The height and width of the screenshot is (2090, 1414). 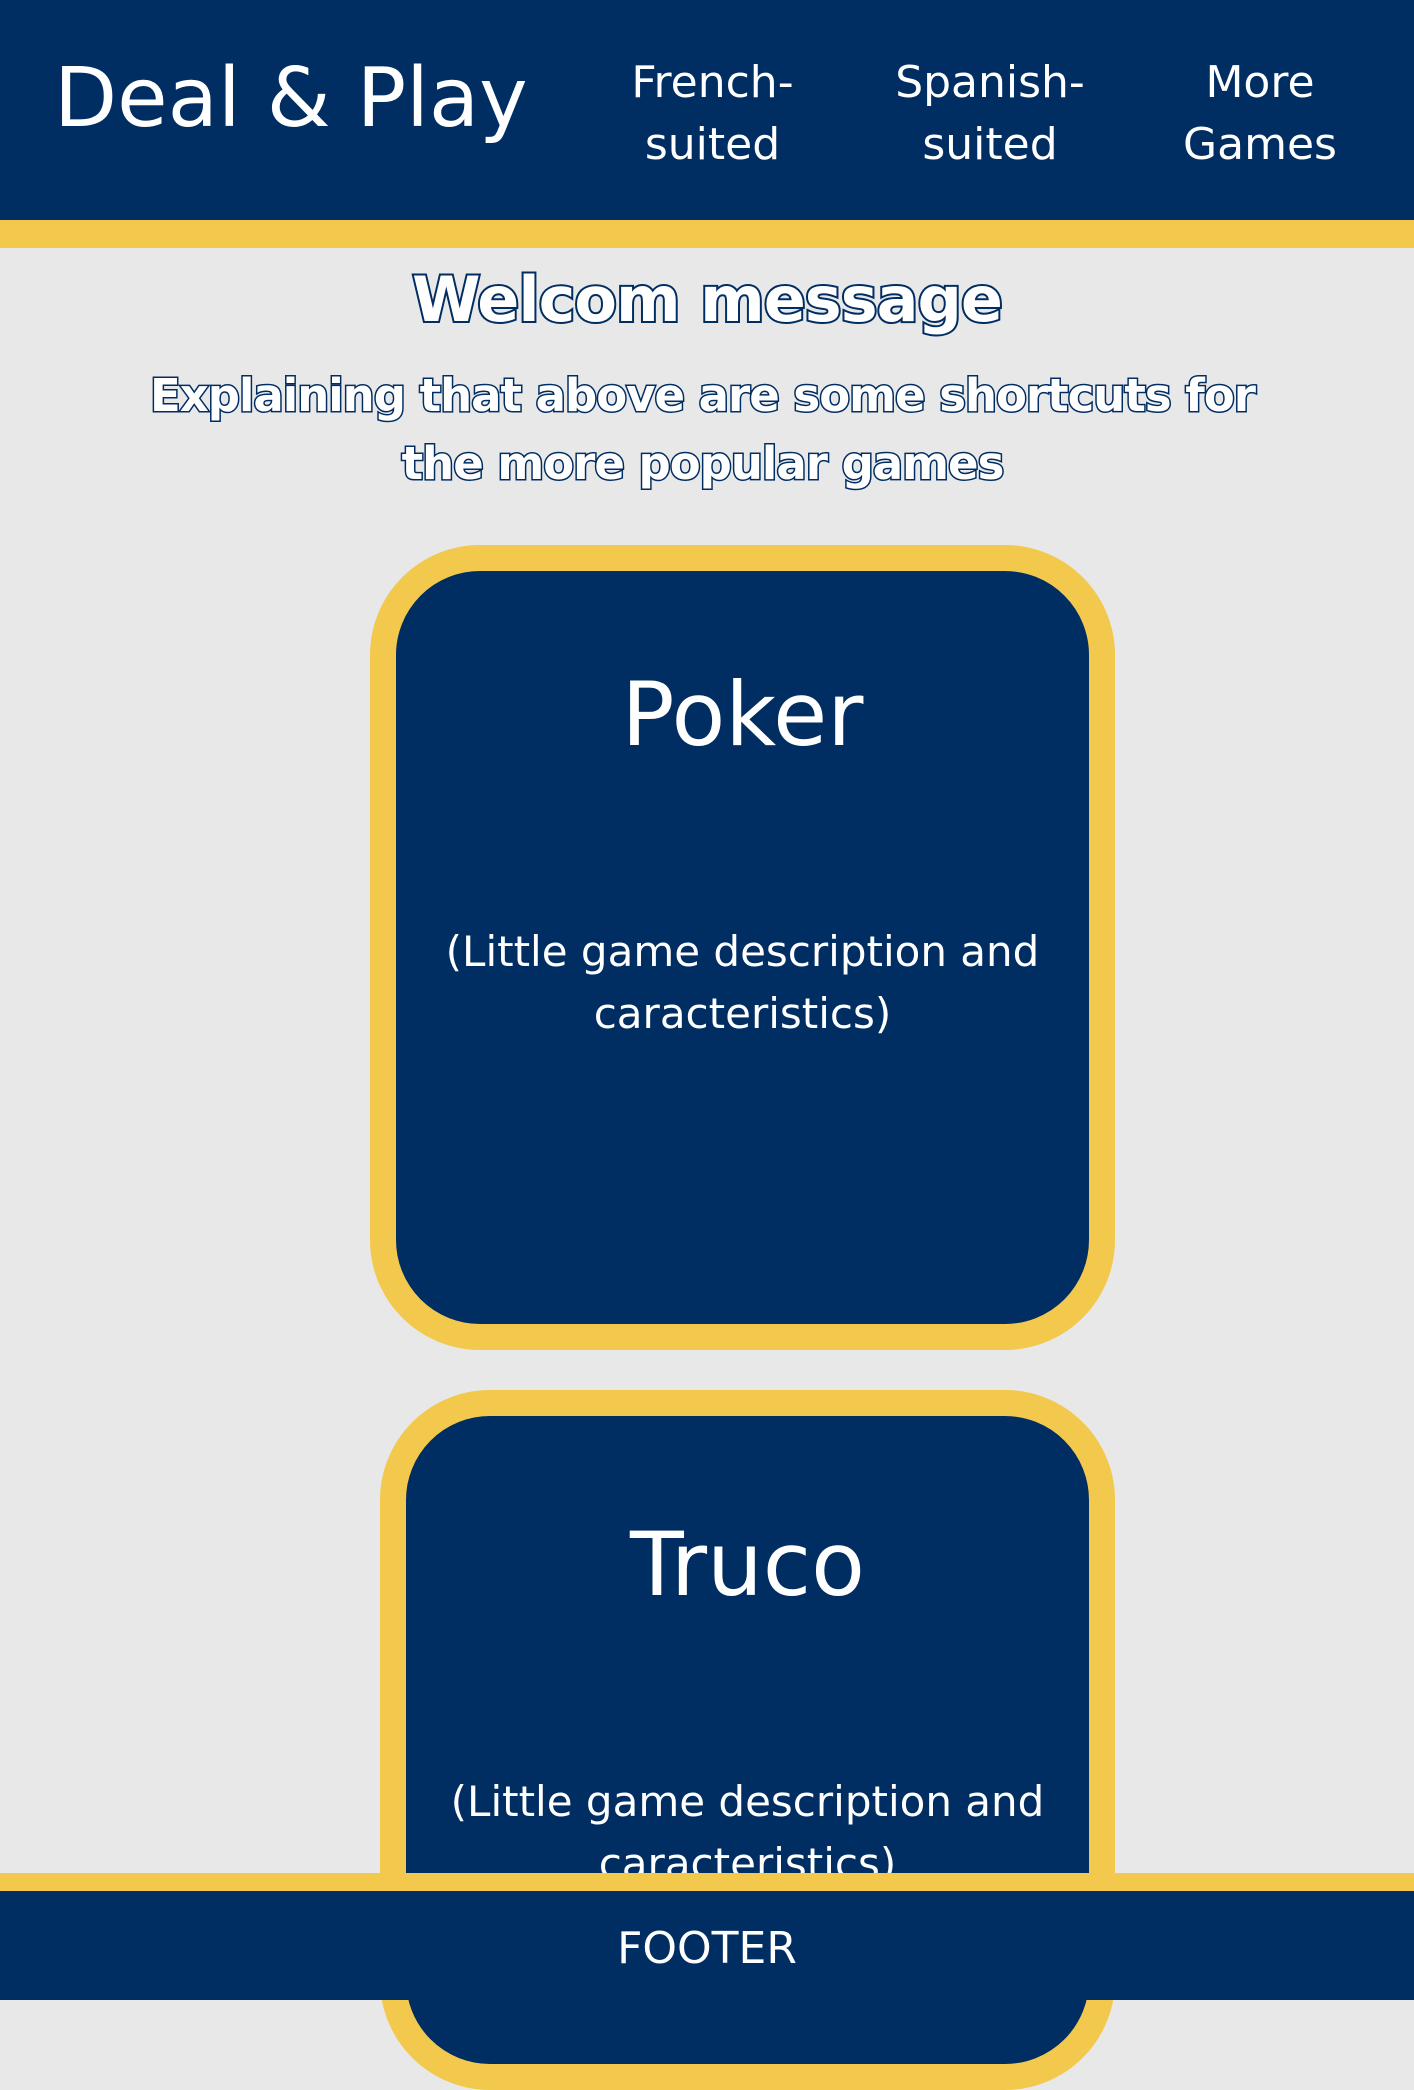 What do you see at coordinates (707, 299) in the screenshot?
I see `welcome-heading: Welcom message` at bounding box center [707, 299].